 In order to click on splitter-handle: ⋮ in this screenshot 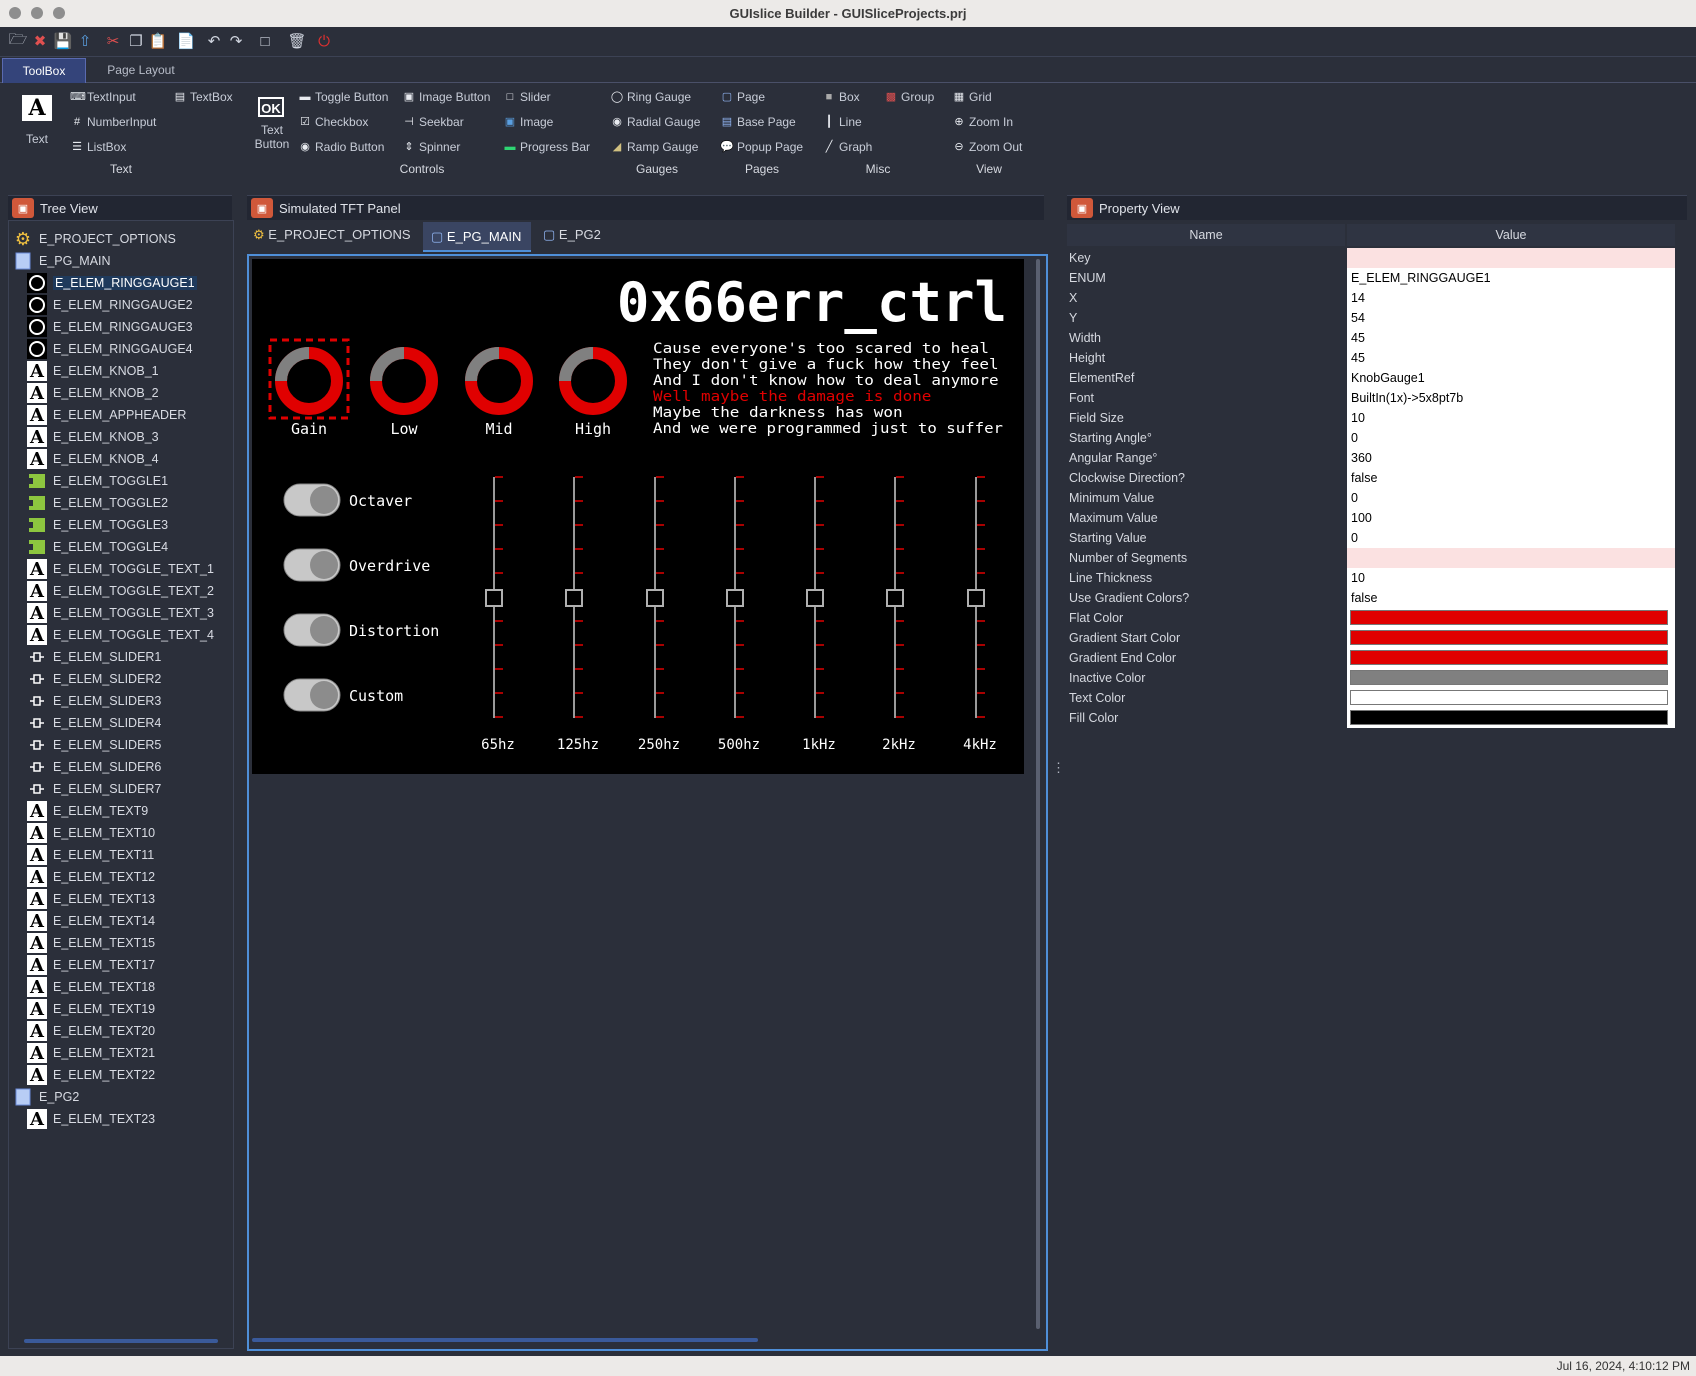, I will do `click(1058, 767)`.